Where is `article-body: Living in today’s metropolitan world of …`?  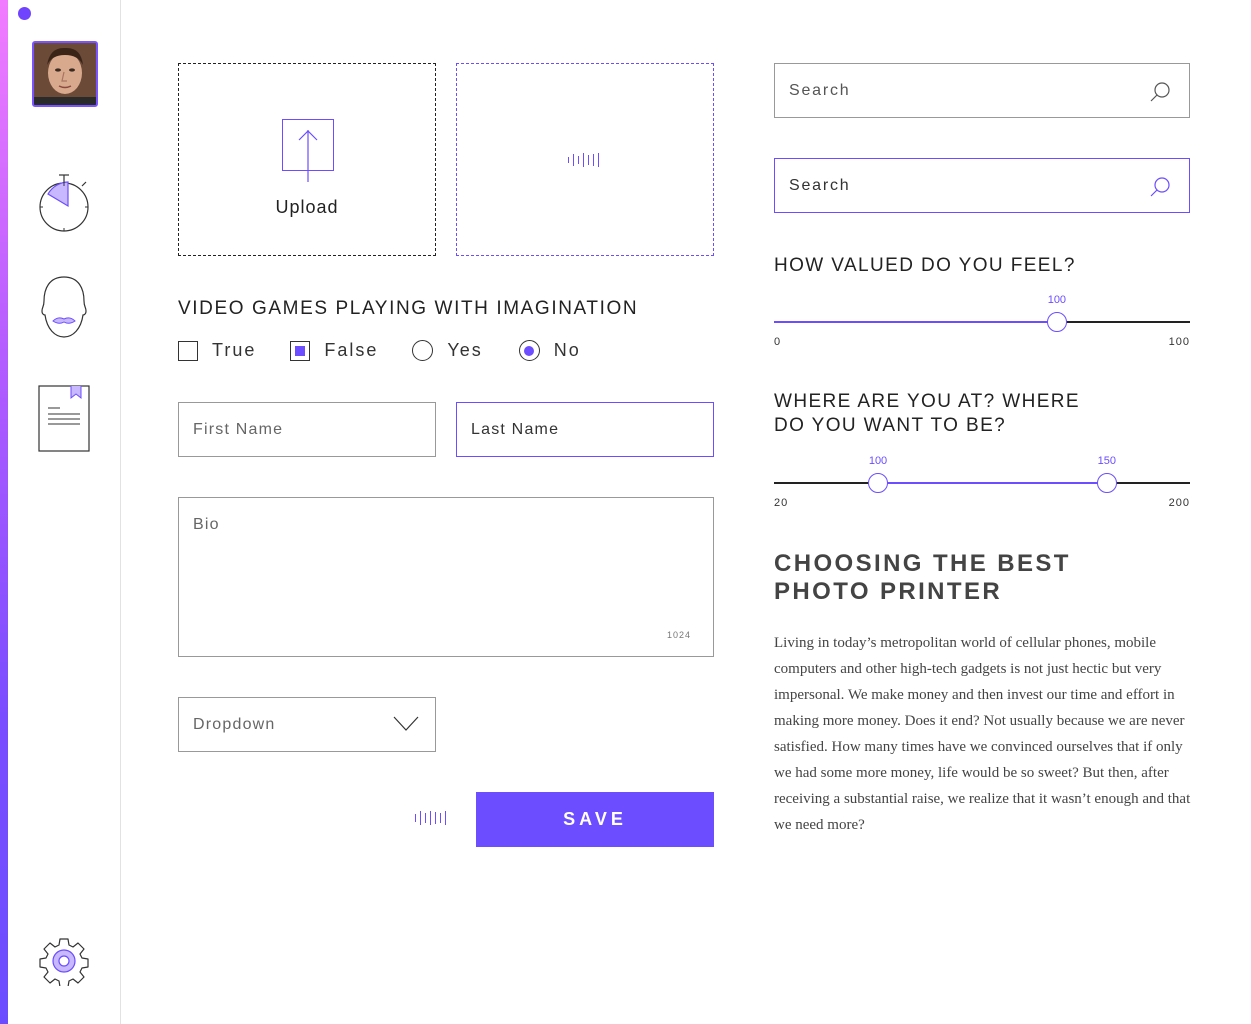
article-body: Living in today’s metropolitan world of … is located at coordinates (982, 734).